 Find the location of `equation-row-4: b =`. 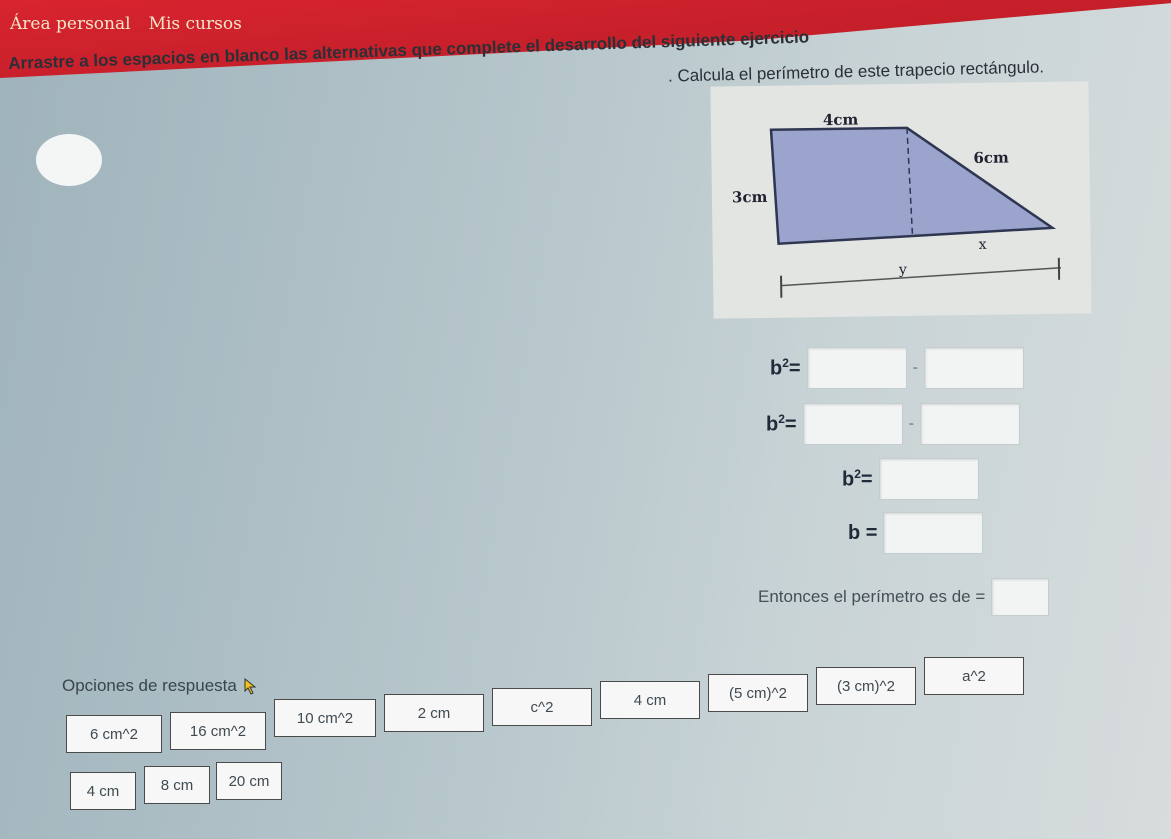

equation-row-4: b = is located at coordinates (916, 533).